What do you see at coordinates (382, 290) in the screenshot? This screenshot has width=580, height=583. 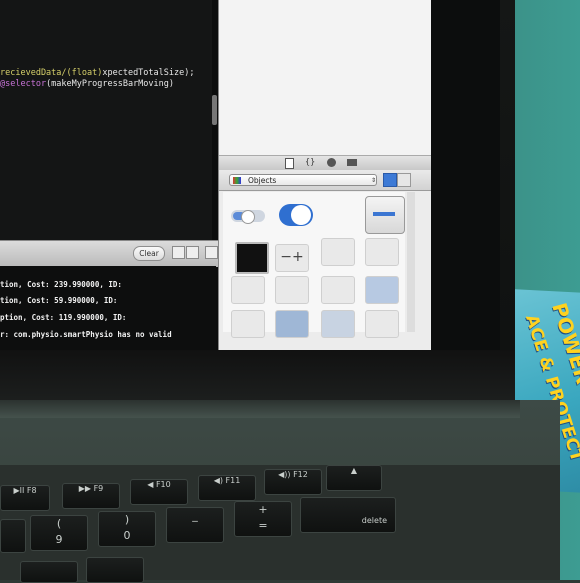 I see `image-view-object-icon` at bounding box center [382, 290].